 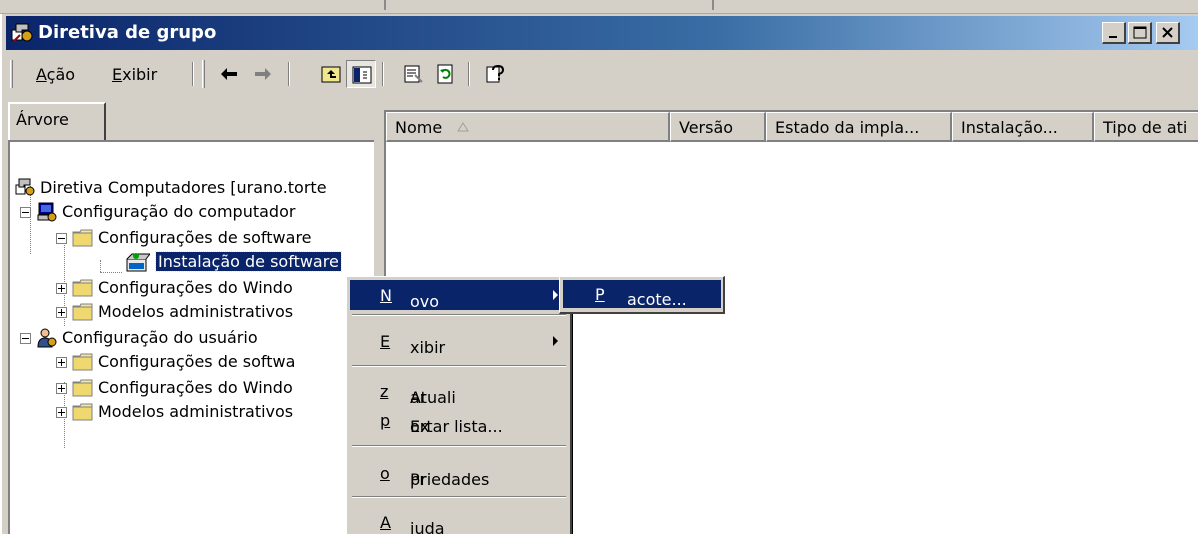 I want to click on properties-icon, so click(x=413, y=74).